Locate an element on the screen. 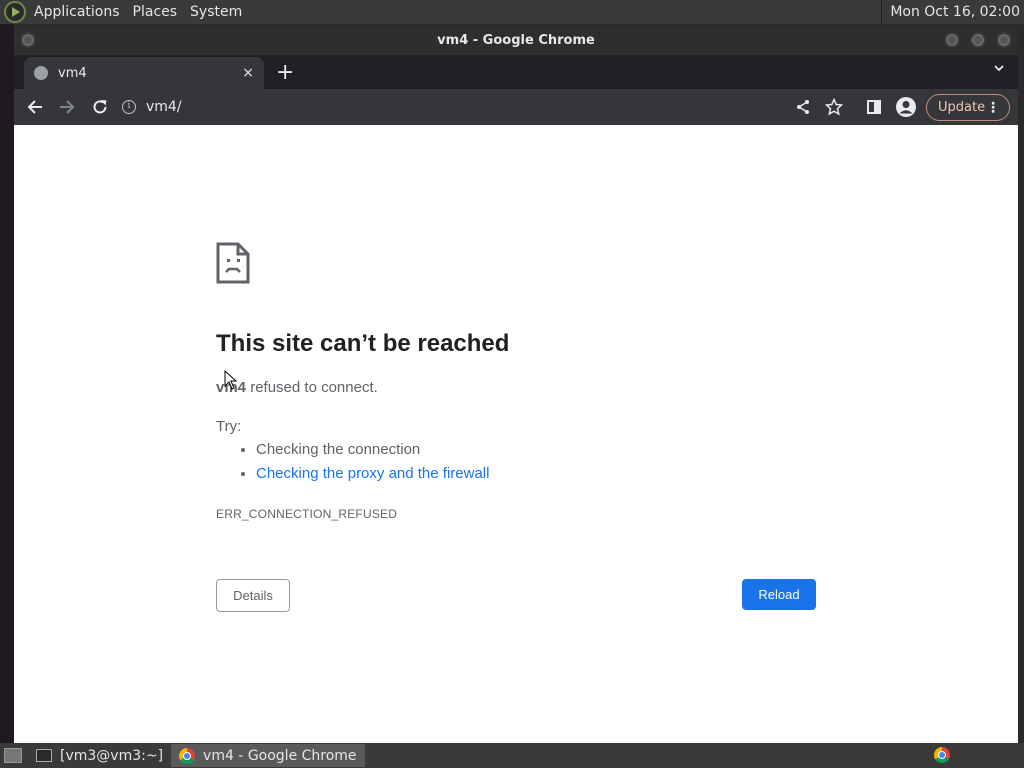 The width and height of the screenshot is (1024, 768). address-bar: i vm4/ is located at coordinates (152, 107).